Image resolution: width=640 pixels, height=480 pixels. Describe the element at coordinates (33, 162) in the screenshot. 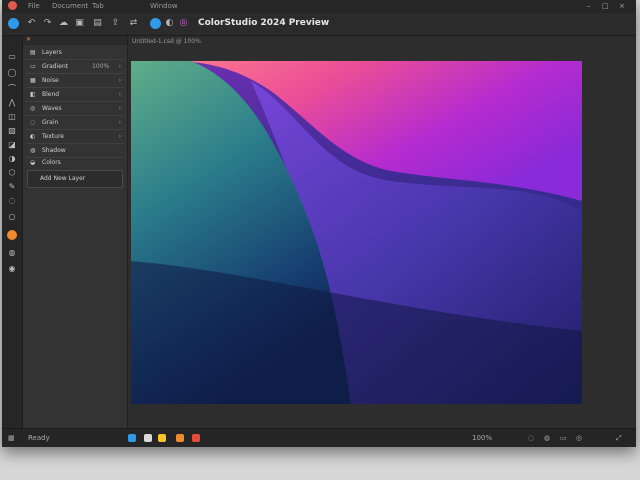

I see `layer-icon: ◒` at that location.